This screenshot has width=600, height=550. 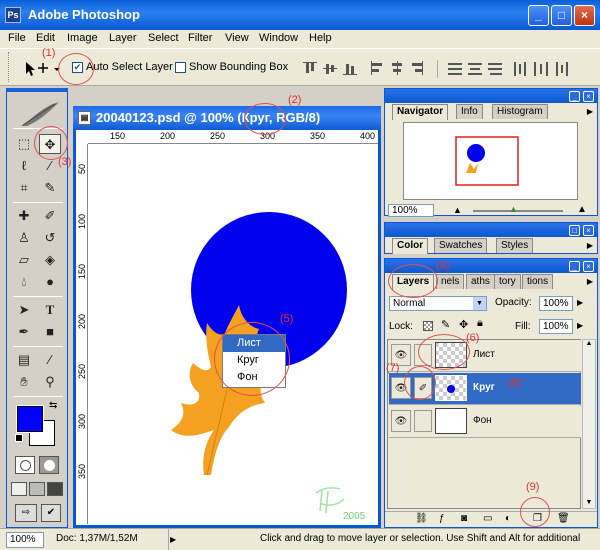 I want to click on zoom-slider-track, so click(x=518, y=211).